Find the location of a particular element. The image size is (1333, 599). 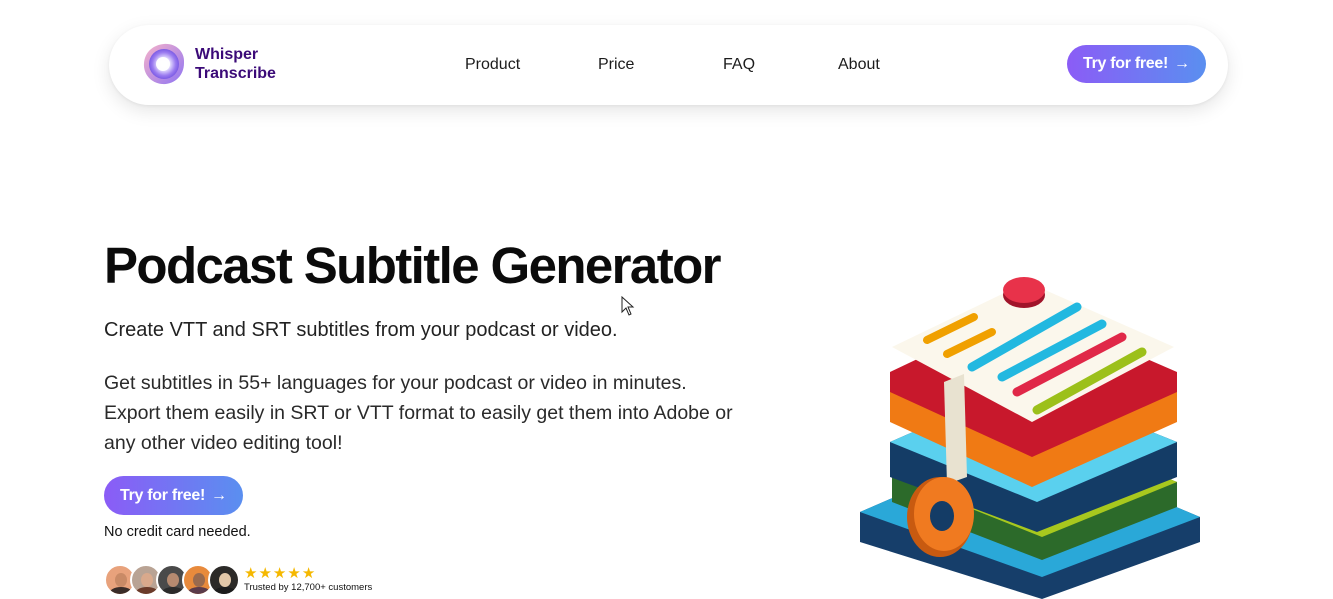

try-for-free-hero-button: Try for free! → is located at coordinates (173, 495).